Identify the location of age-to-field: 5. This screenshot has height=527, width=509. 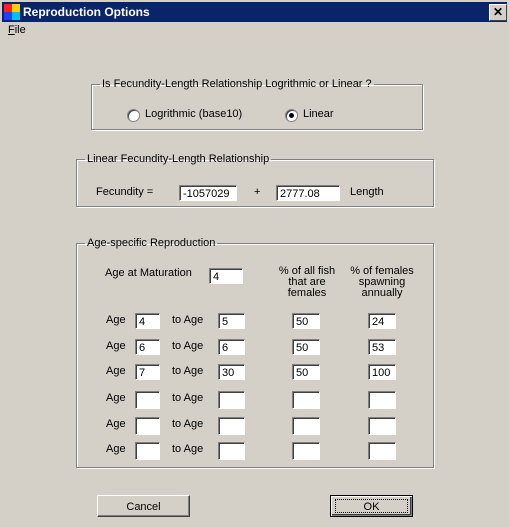
(231, 321).